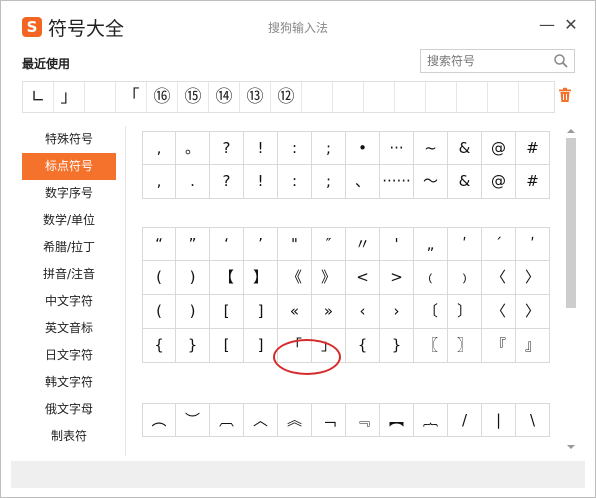 This screenshot has width=596, height=498. What do you see at coordinates (571, 447) in the screenshot?
I see `scroll-down-arrow-icon` at bounding box center [571, 447].